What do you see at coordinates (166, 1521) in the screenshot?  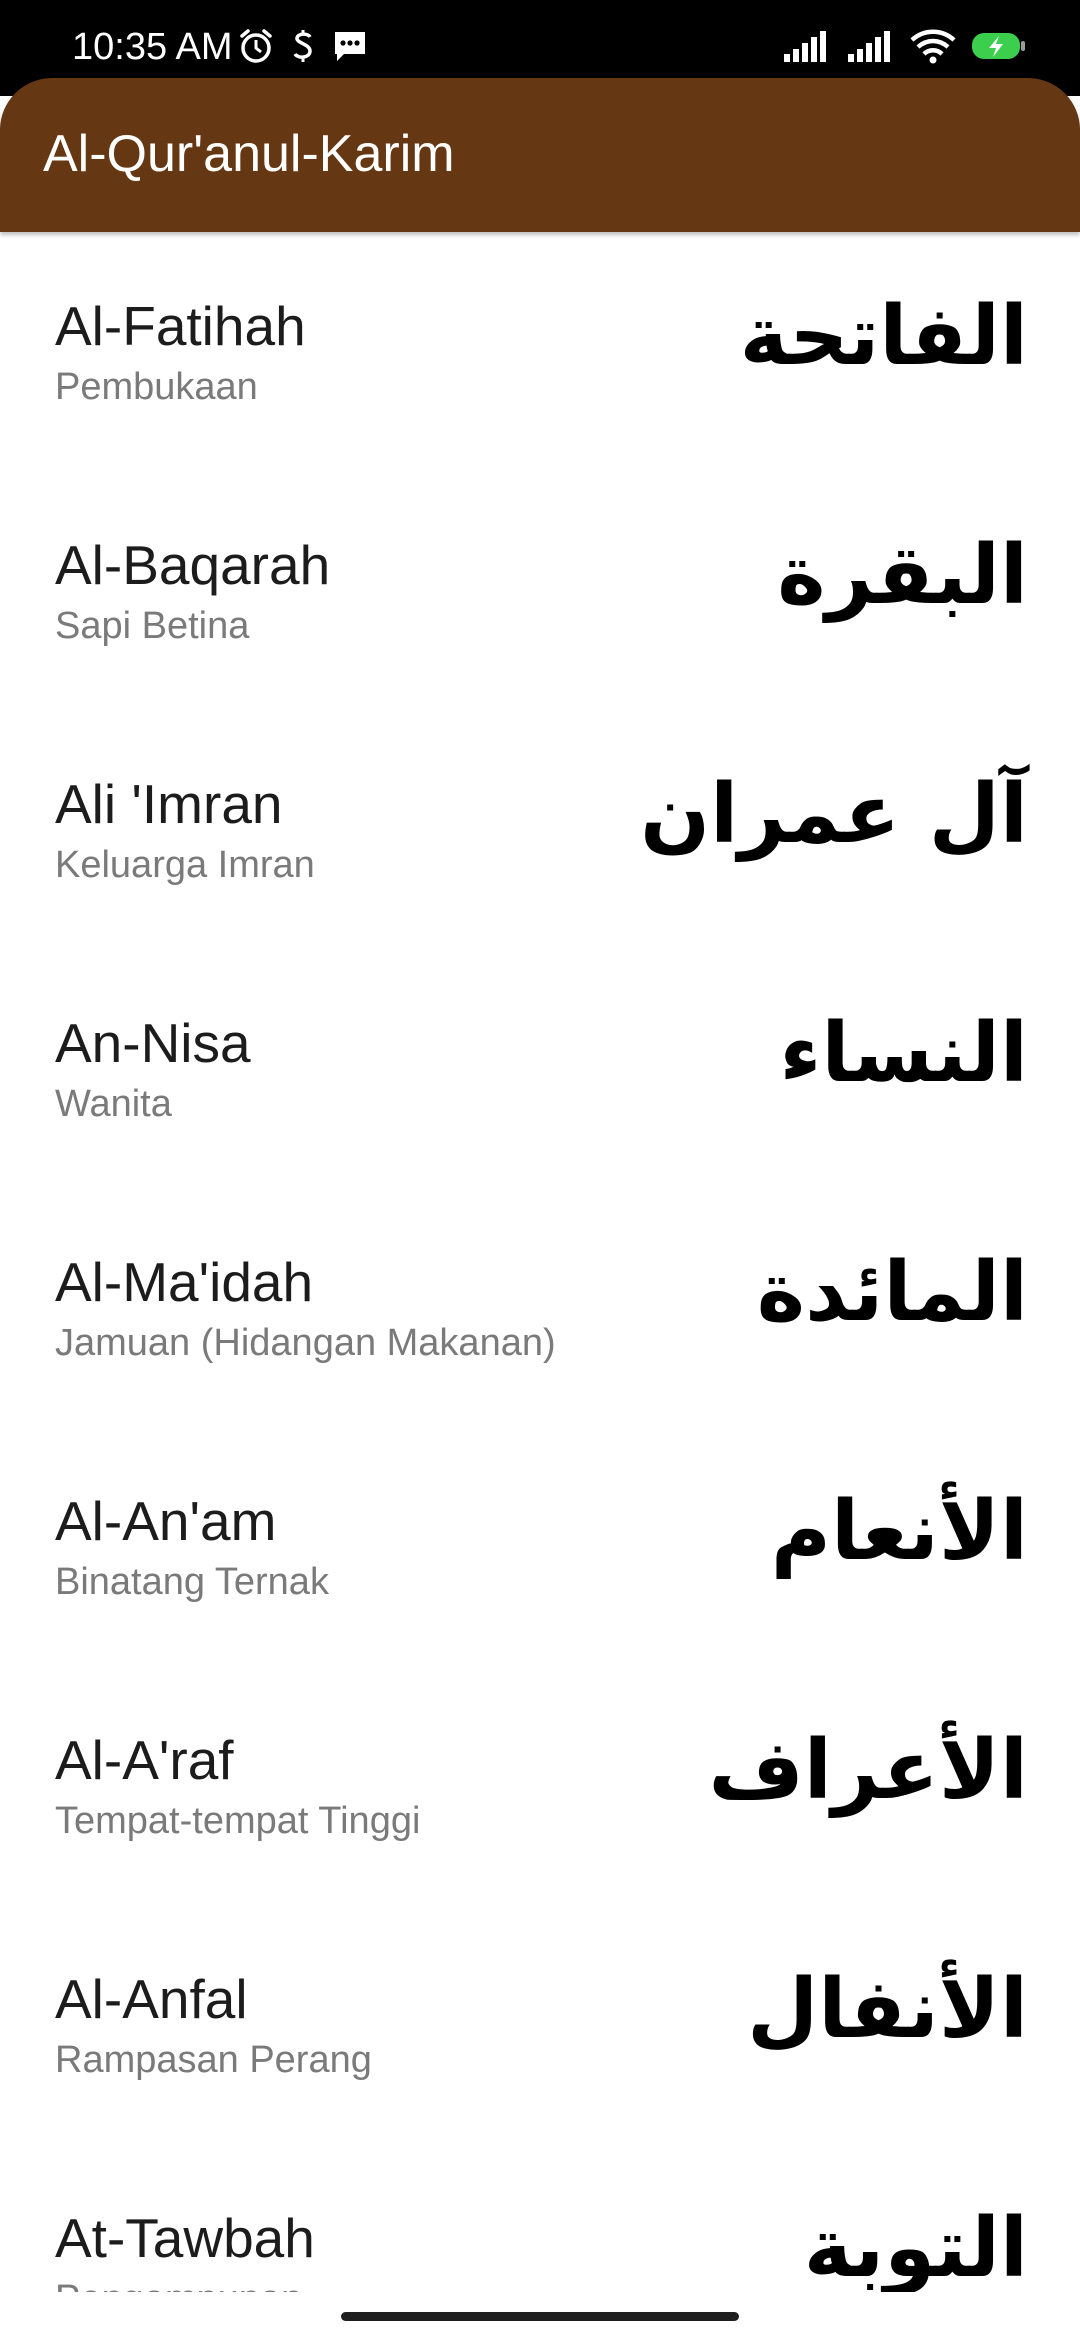 I see `surah-name: Al-An'am` at bounding box center [166, 1521].